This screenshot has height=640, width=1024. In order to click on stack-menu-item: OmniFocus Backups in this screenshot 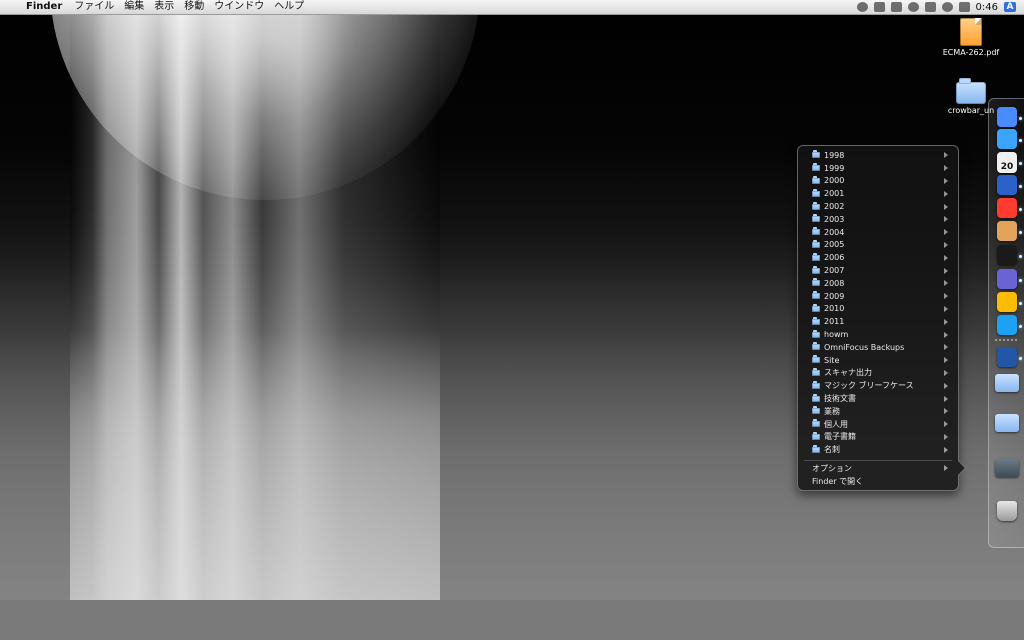, I will do `click(878, 347)`.